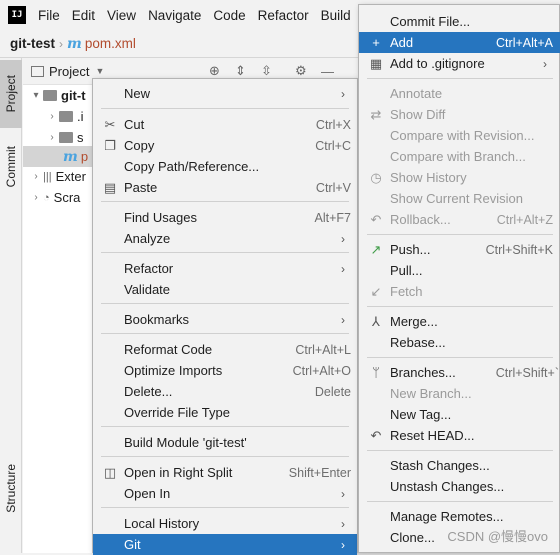 Image resolution: width=560 pixels, height=555 pixels. What do you see at coordinates (64, 116) in the screenshot?
I see `tree-item-idea: › .i` at bounding box center [64, 116].